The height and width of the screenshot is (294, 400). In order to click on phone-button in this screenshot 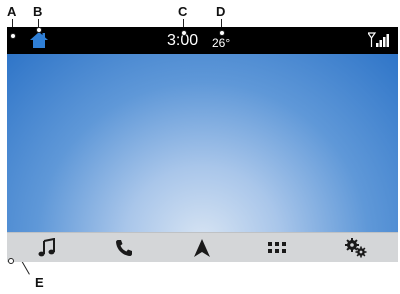, I will do `click(124, 247)`.